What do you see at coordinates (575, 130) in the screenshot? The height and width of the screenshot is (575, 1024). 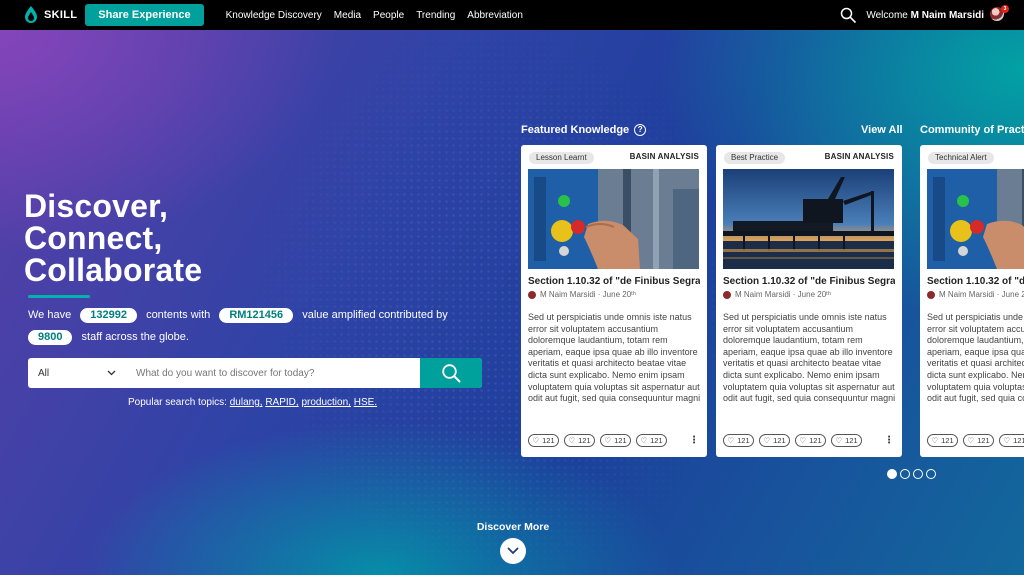 I see `featured-title: Featured Knowledge` at bounding box center [575, 130].